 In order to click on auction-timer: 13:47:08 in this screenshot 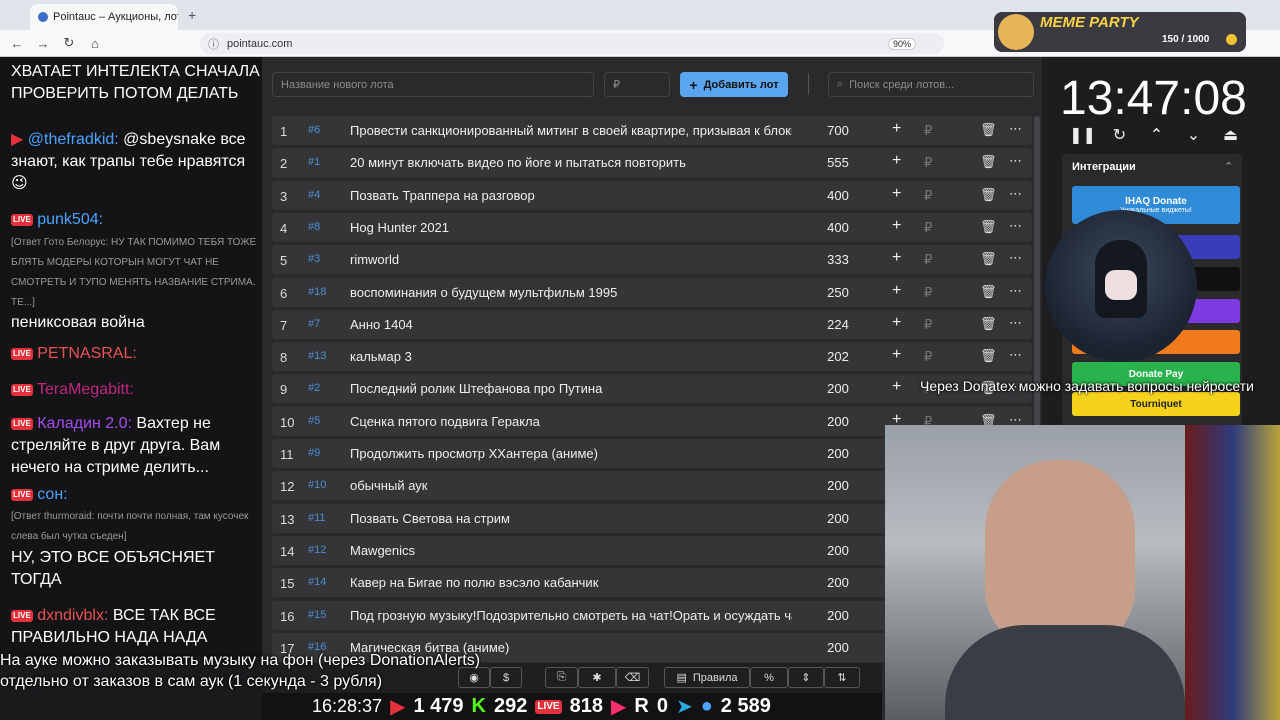, I will do `click(1153, 98)`.